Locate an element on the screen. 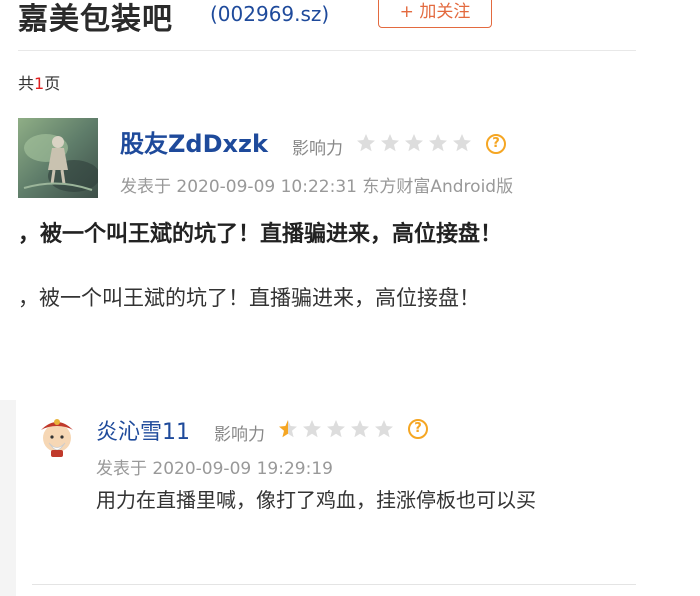 The height and width of the screenshot is (596, 700). avatar-image-icon is located at coordinates (58, 158).